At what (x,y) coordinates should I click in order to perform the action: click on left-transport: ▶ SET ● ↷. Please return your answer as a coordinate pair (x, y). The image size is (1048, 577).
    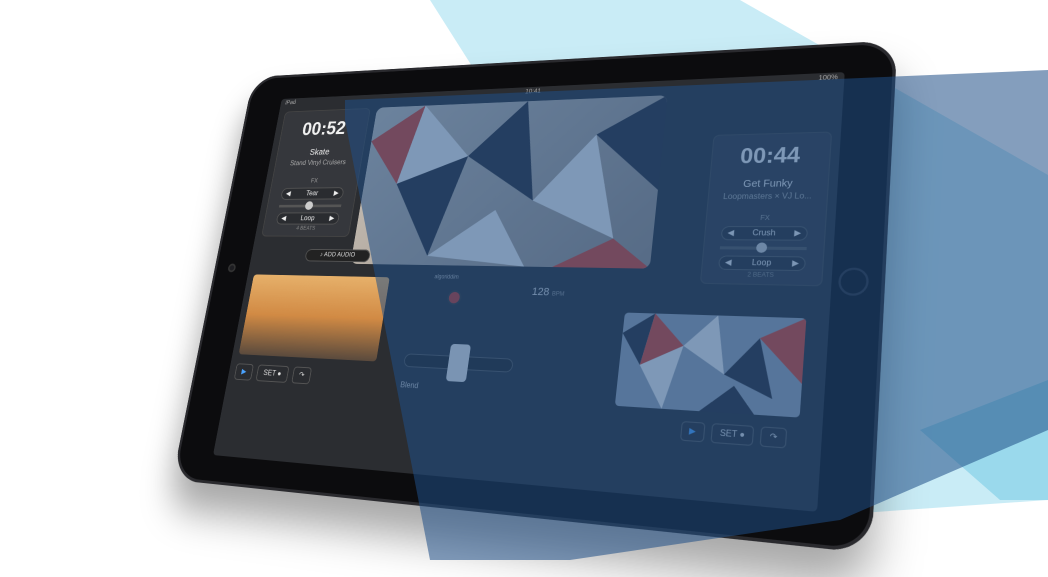
    Looking at the image, I should click on (273, 374).